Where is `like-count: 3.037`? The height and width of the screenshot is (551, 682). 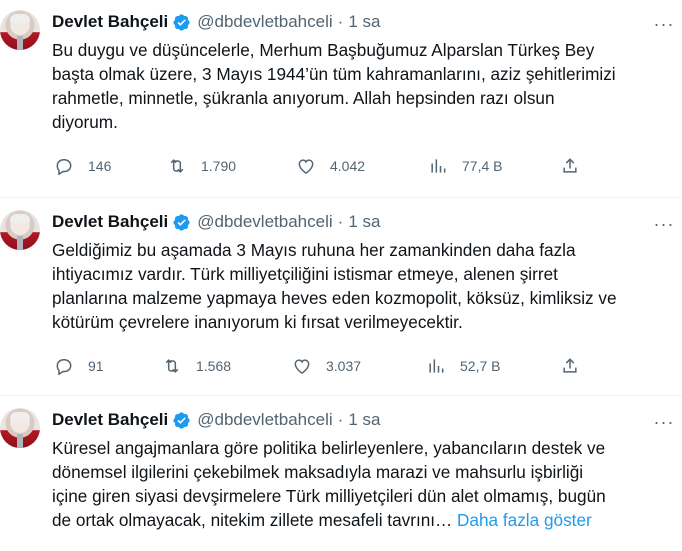 like-count: 3.037 is located at coordinates (344, 366).